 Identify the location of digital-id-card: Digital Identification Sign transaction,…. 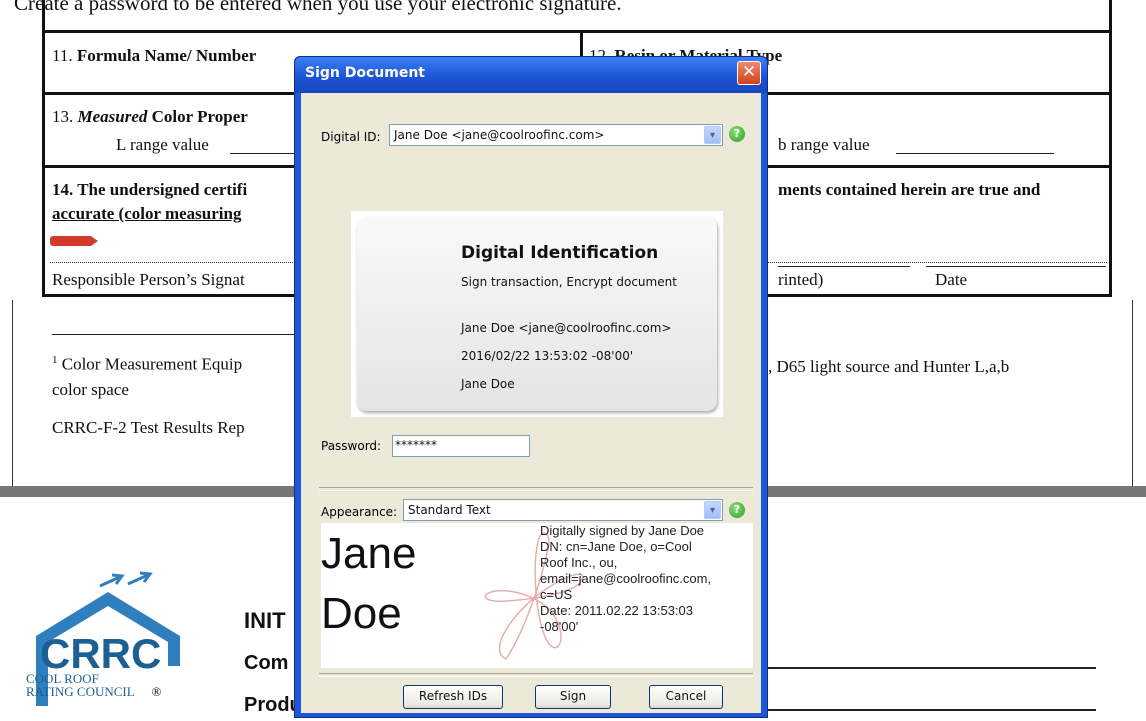
(537, 314).